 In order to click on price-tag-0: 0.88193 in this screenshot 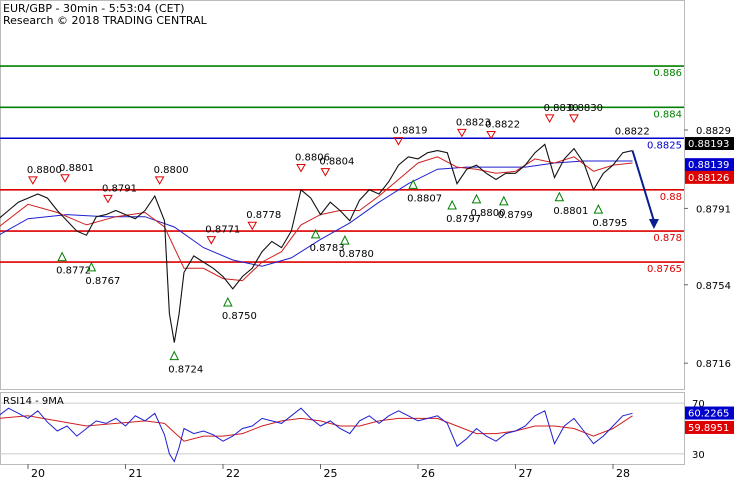, I will do `click(708, 144)`.